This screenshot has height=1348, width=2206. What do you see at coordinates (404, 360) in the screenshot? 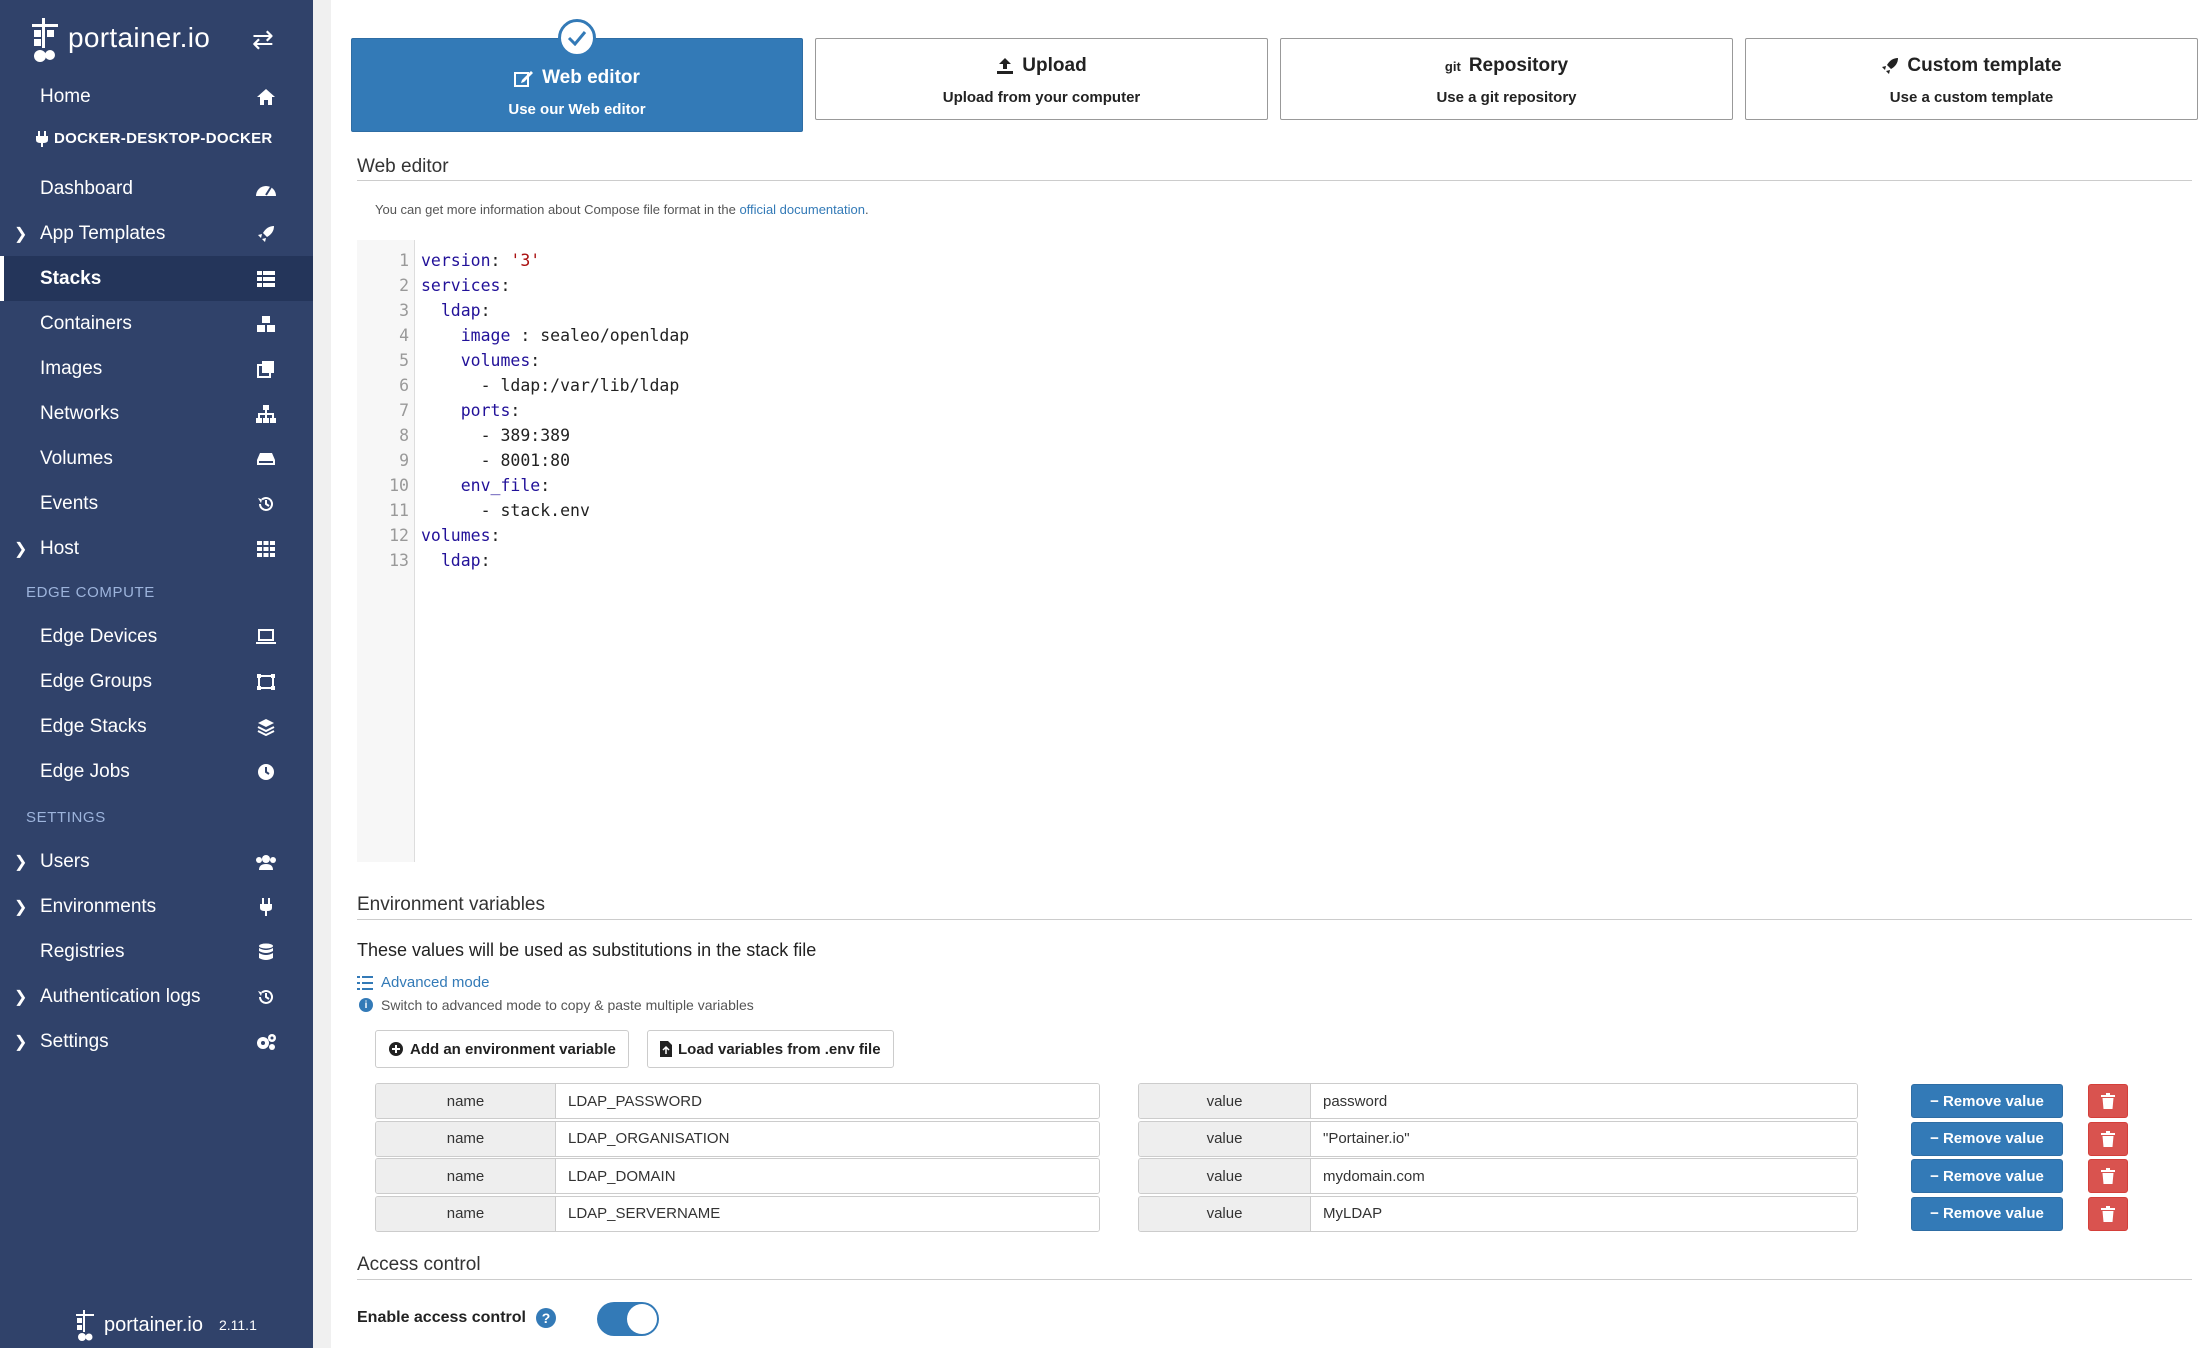
I see `line-number: 5` at bounding box center [404, 360].